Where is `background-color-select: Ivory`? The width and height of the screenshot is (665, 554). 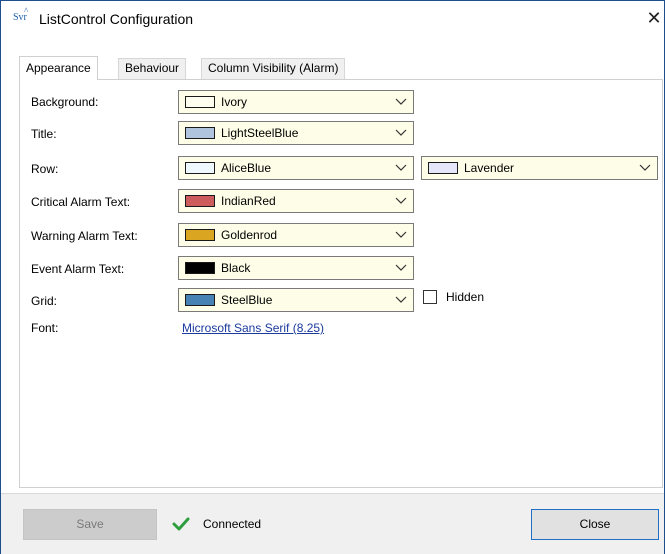
background-color-select: Ivory is located at coordinates (296, 102).